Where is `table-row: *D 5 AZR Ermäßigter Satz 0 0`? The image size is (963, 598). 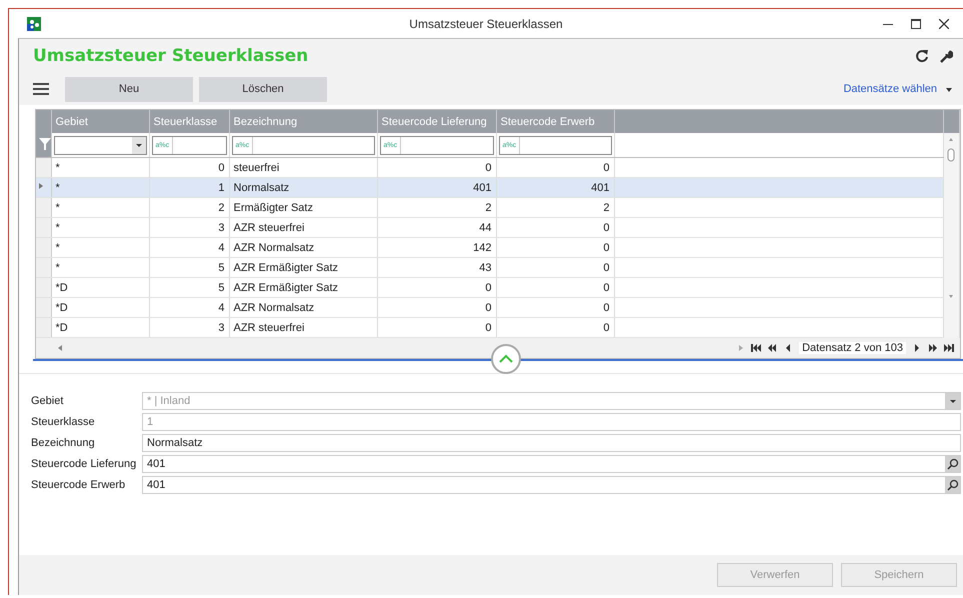
table-row: *D 5 AZR Ermäßigter Satz 0 0 is located at coordinates (498, 288).